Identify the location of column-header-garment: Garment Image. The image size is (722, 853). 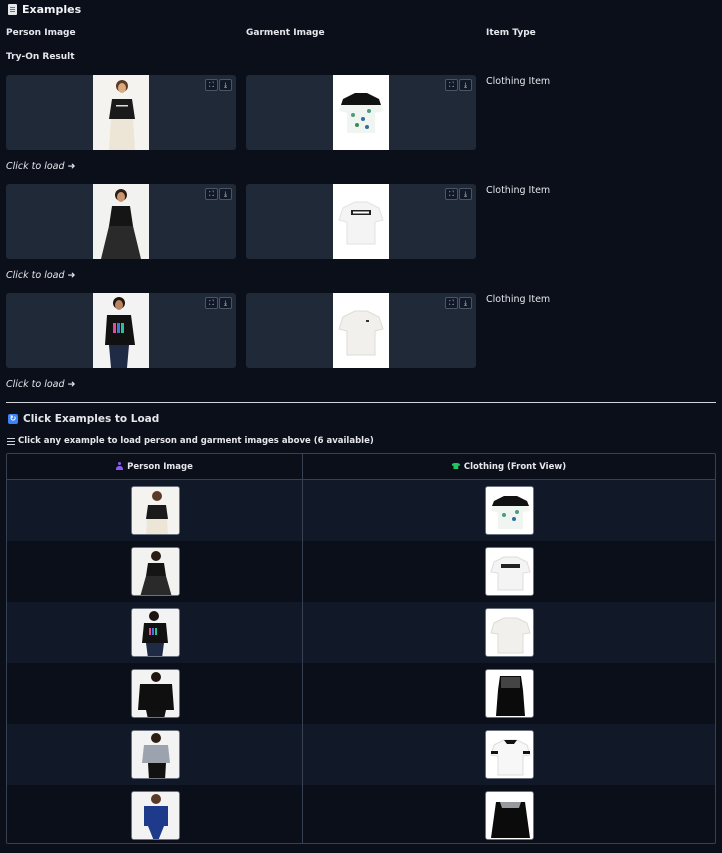
(285, 33).